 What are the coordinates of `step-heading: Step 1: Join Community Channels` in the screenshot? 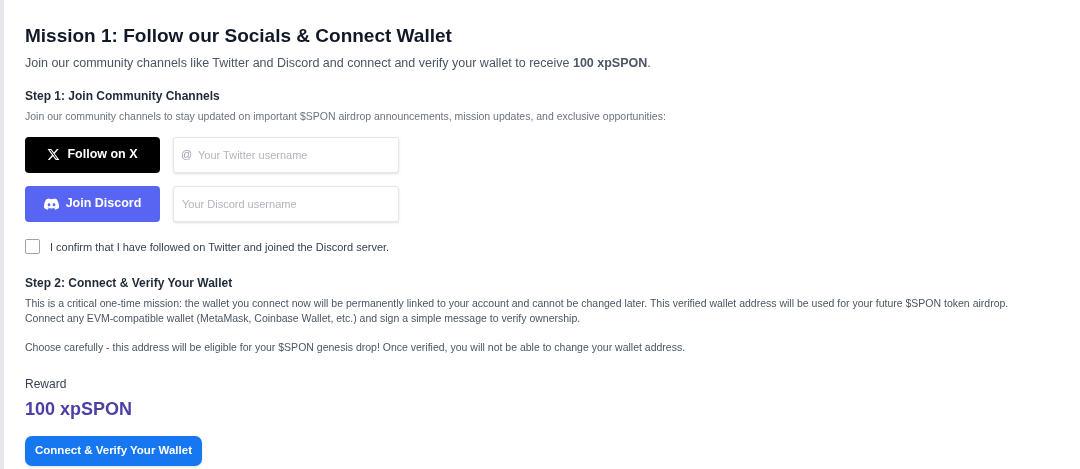 It's located at (123, 96).